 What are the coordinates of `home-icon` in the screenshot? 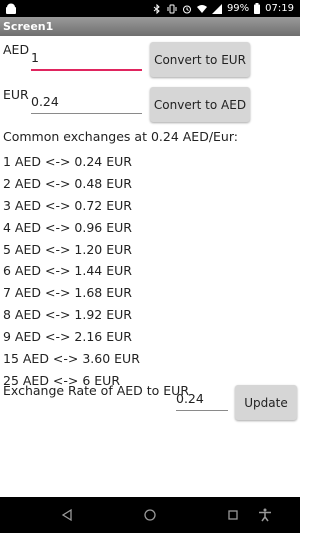 It's located at (150, 515).